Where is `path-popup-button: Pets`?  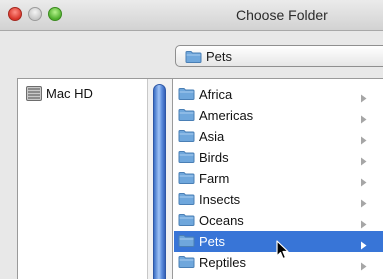 path-popup-button: Pets is located at coordinates (279, 56).